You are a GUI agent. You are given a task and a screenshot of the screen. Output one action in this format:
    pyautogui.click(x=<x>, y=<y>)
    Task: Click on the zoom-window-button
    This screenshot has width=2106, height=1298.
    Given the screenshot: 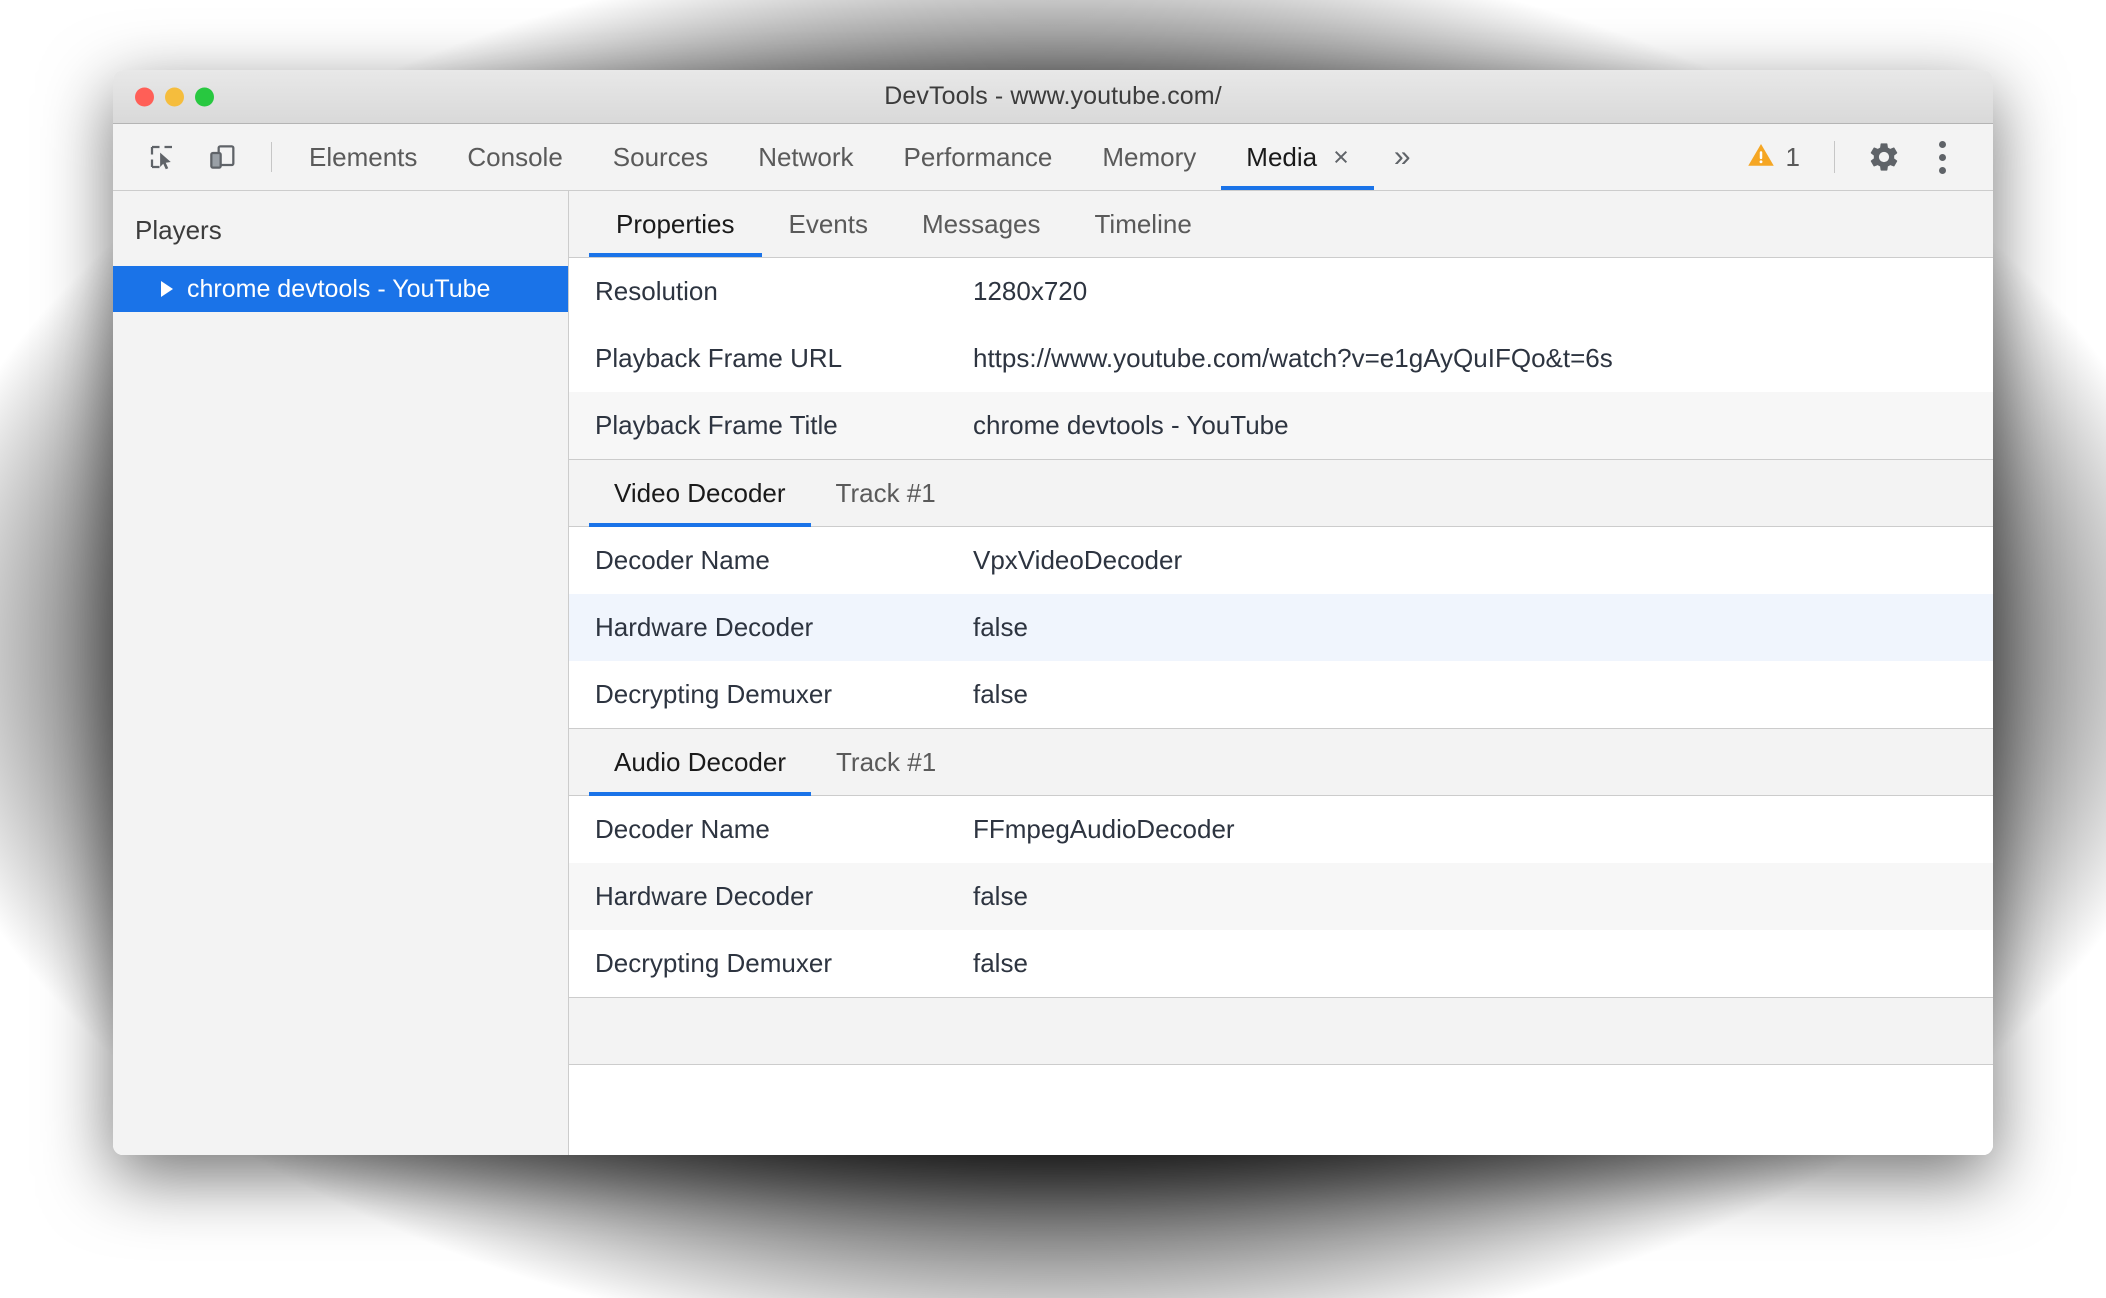 What is the action you would take?
    pyautogui.click(x=204, y=96)
    